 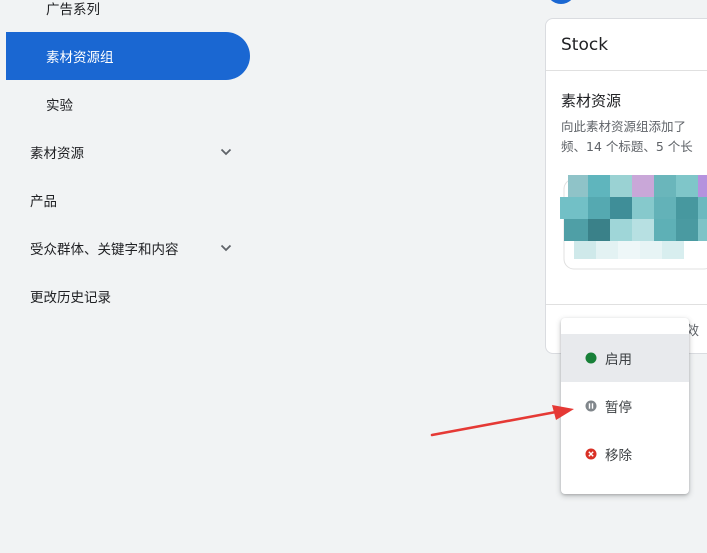 I want to click on sidebar-item-label: 广告系列, so click(x=73, y=10).